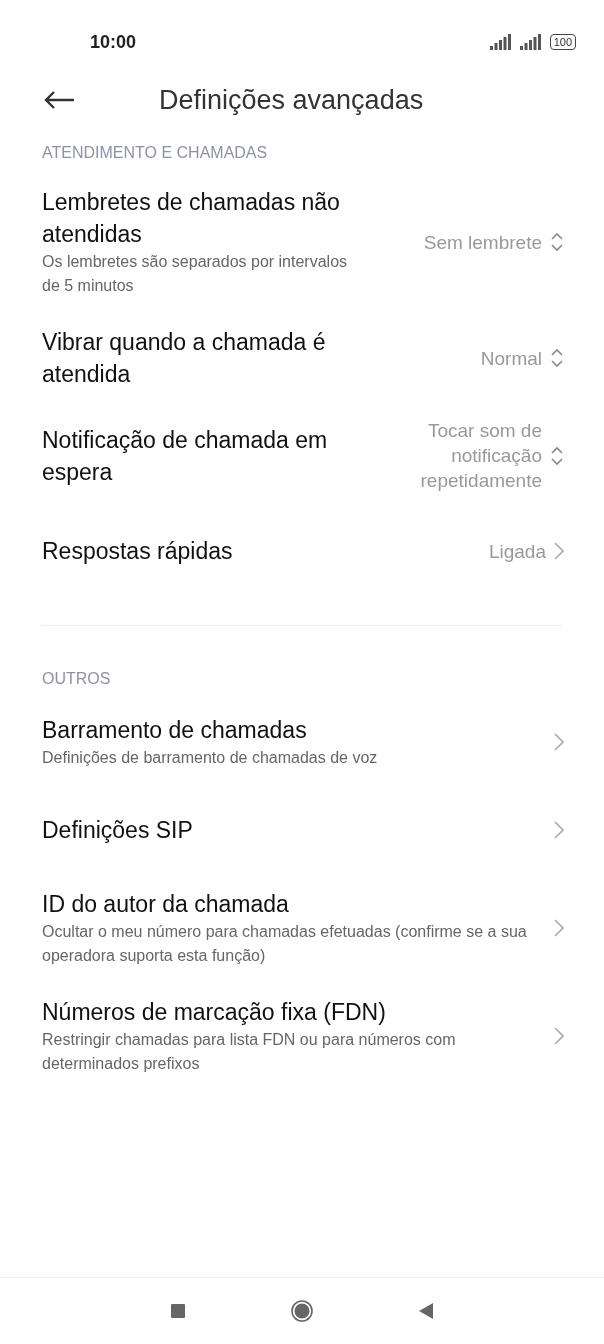 This screenshot has height=1344, width=604. I want to click on settings-item: Notificação de chamada em espera Tocar som de notificação repetidamente, so click(302, 455).